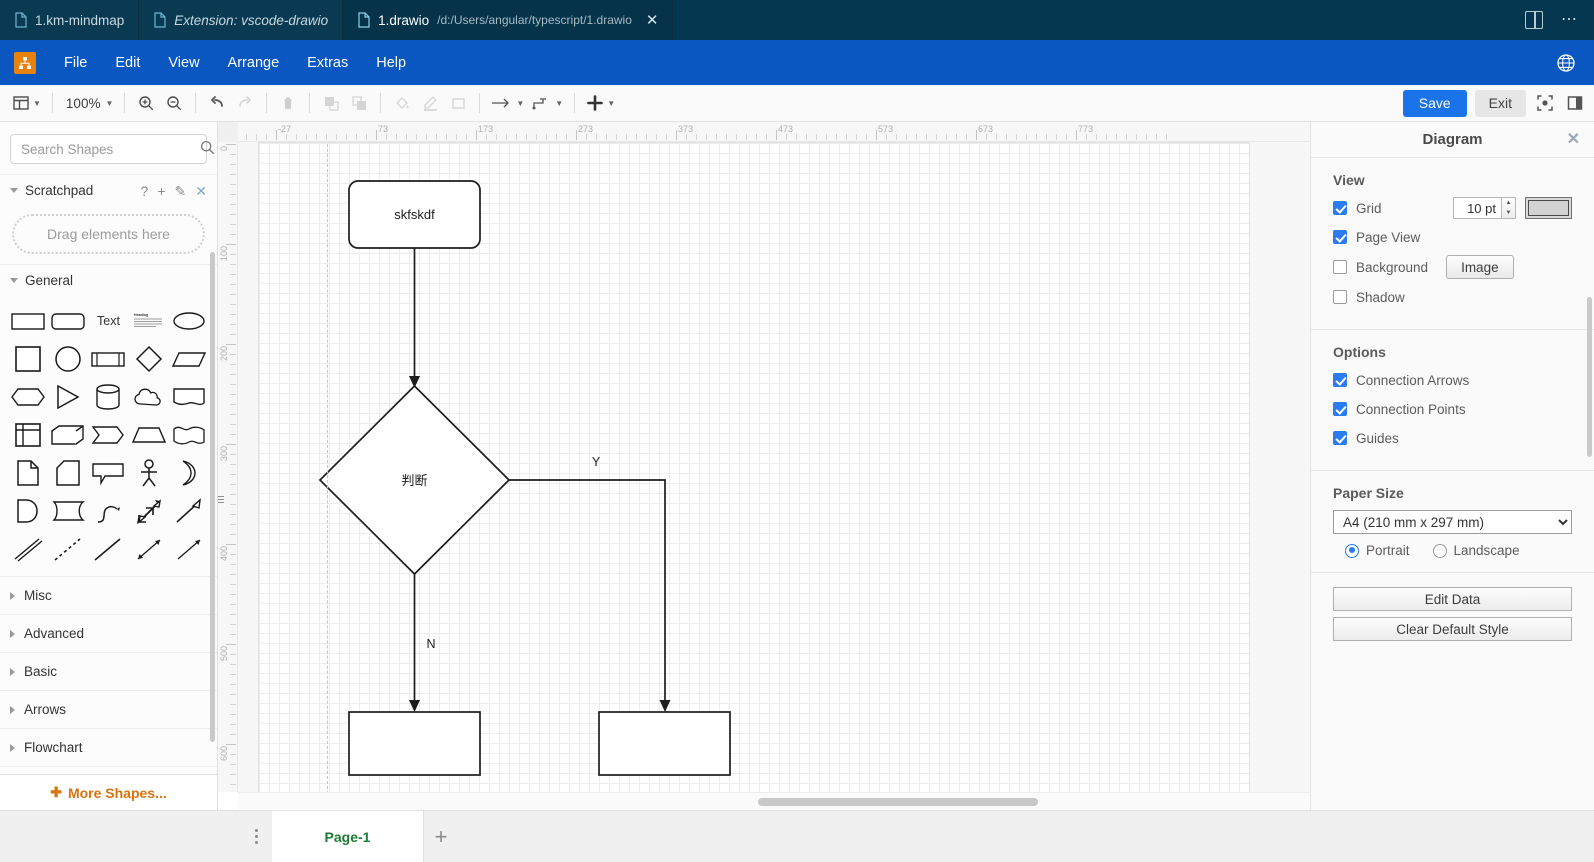 This screenshot has height=862, width=1594. What do you see at coordinates (1500, 103) in the screenshot?
I see `exit-button: Exit` at bounding box center [1500, 103].